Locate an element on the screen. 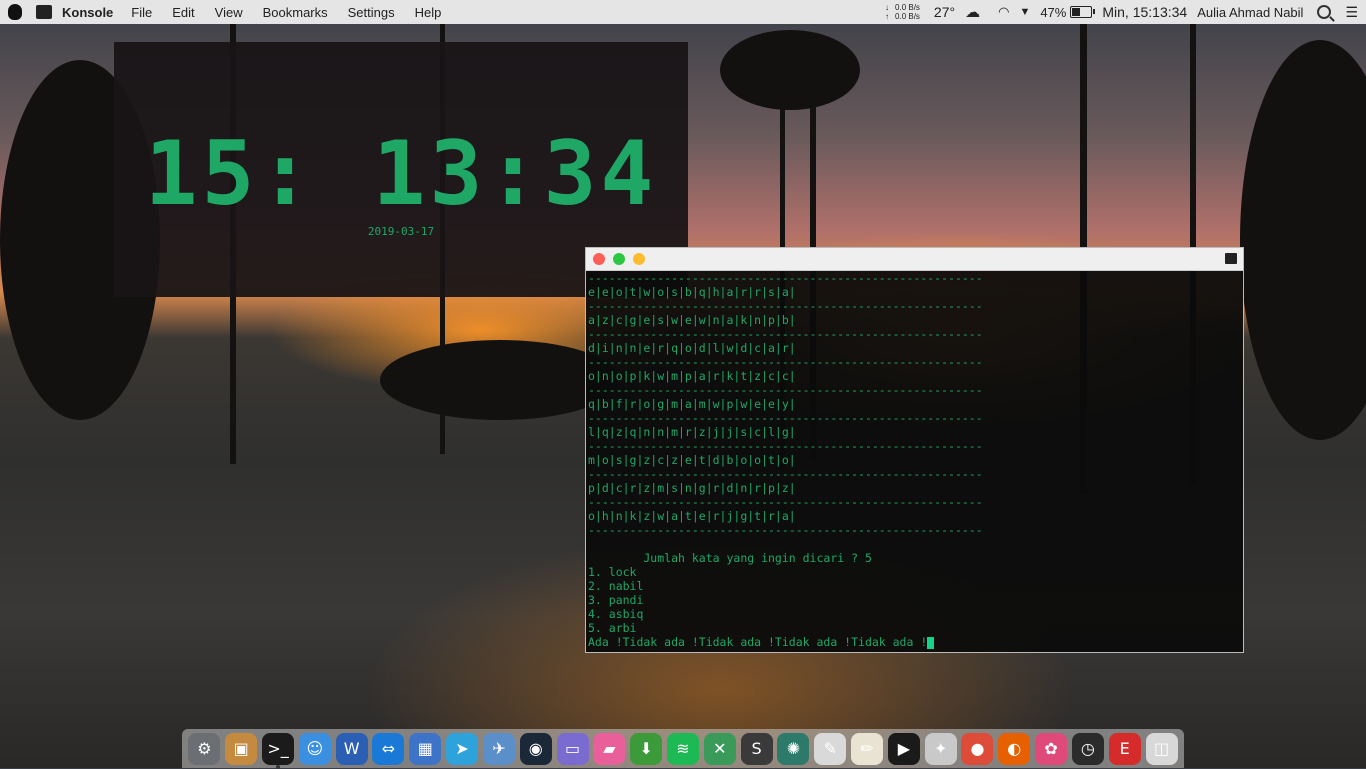 The image size is (1366, 769). terminal-line: o|h|n|k|z|w|a|t|e|r|j|g|t|r|a| is located at coordinates (692, 516).